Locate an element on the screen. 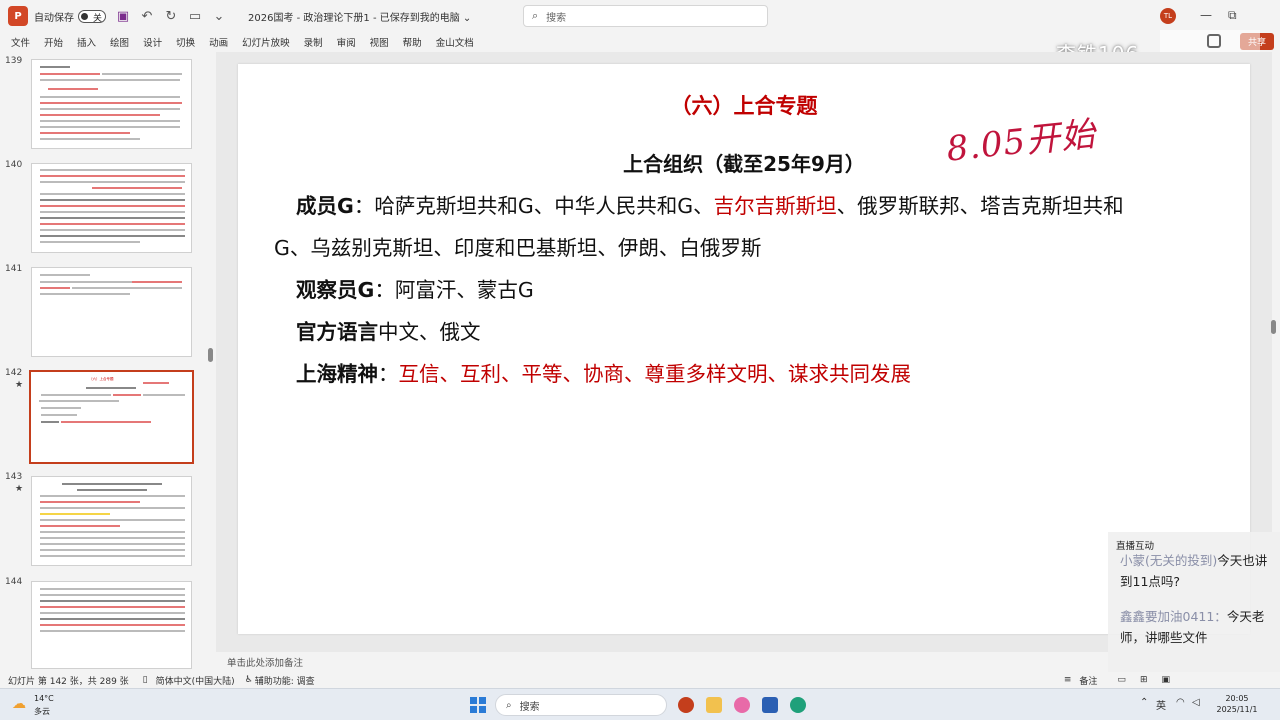  weather-description: 多云 is located at coordinates (42, 711).